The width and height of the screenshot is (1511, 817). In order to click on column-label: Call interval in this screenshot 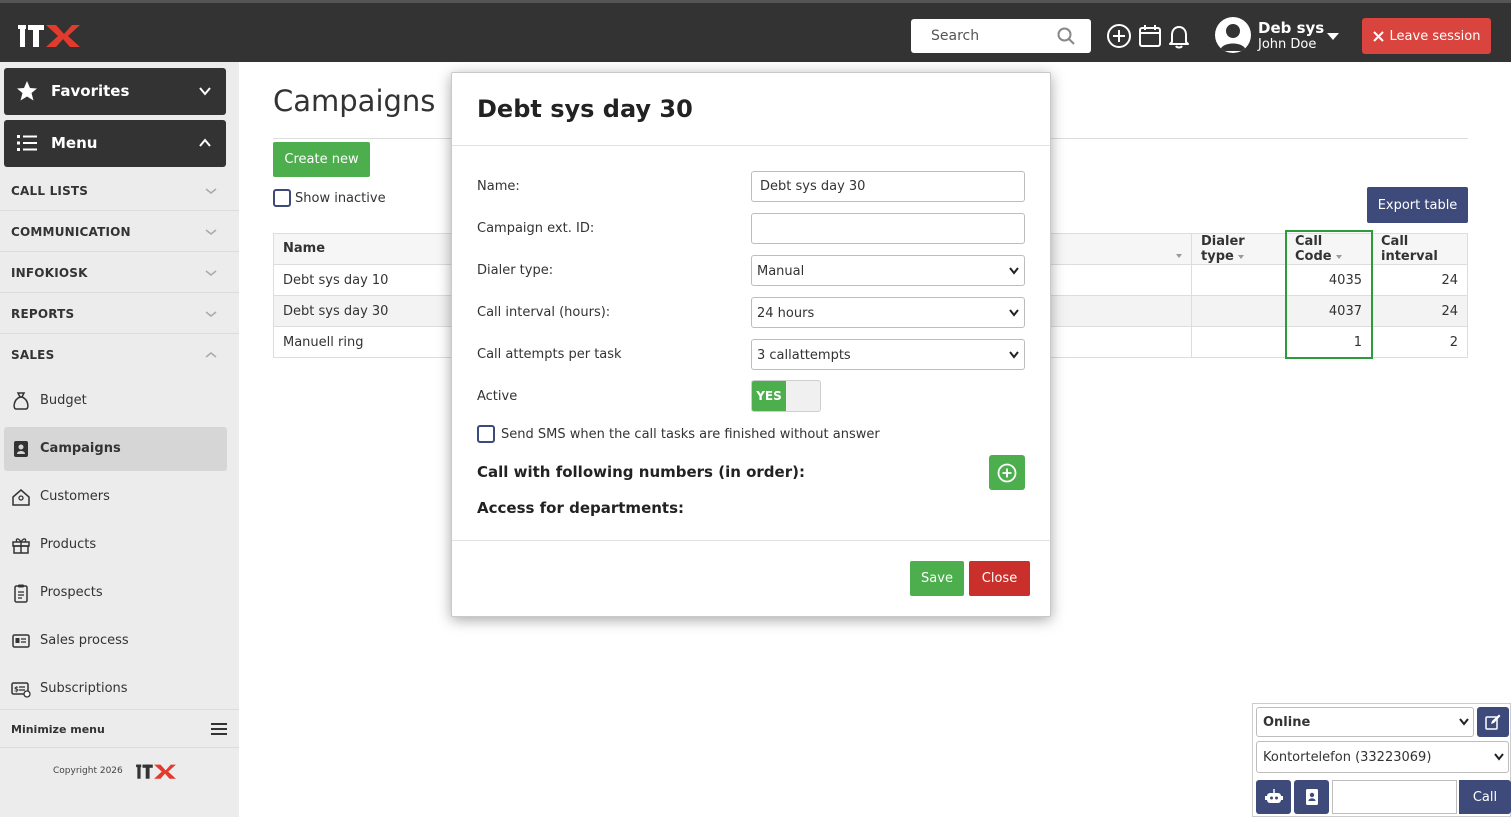, I will do `click(1409, 249)`.